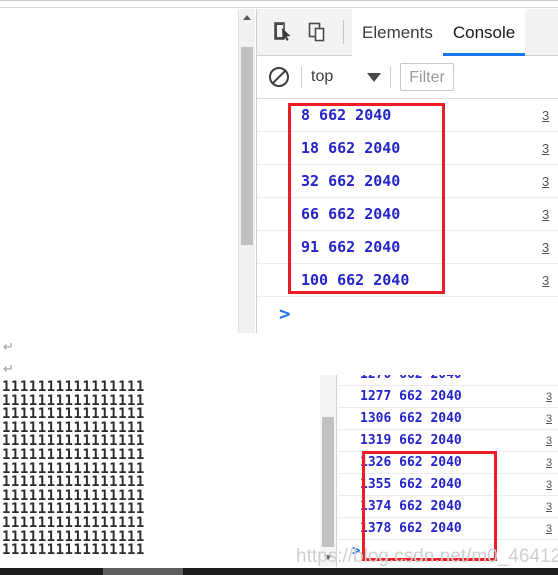 The height and width of the screenshot is (575, 558). I want to click on console-message: 1270 662 2040, so click(411, 378).